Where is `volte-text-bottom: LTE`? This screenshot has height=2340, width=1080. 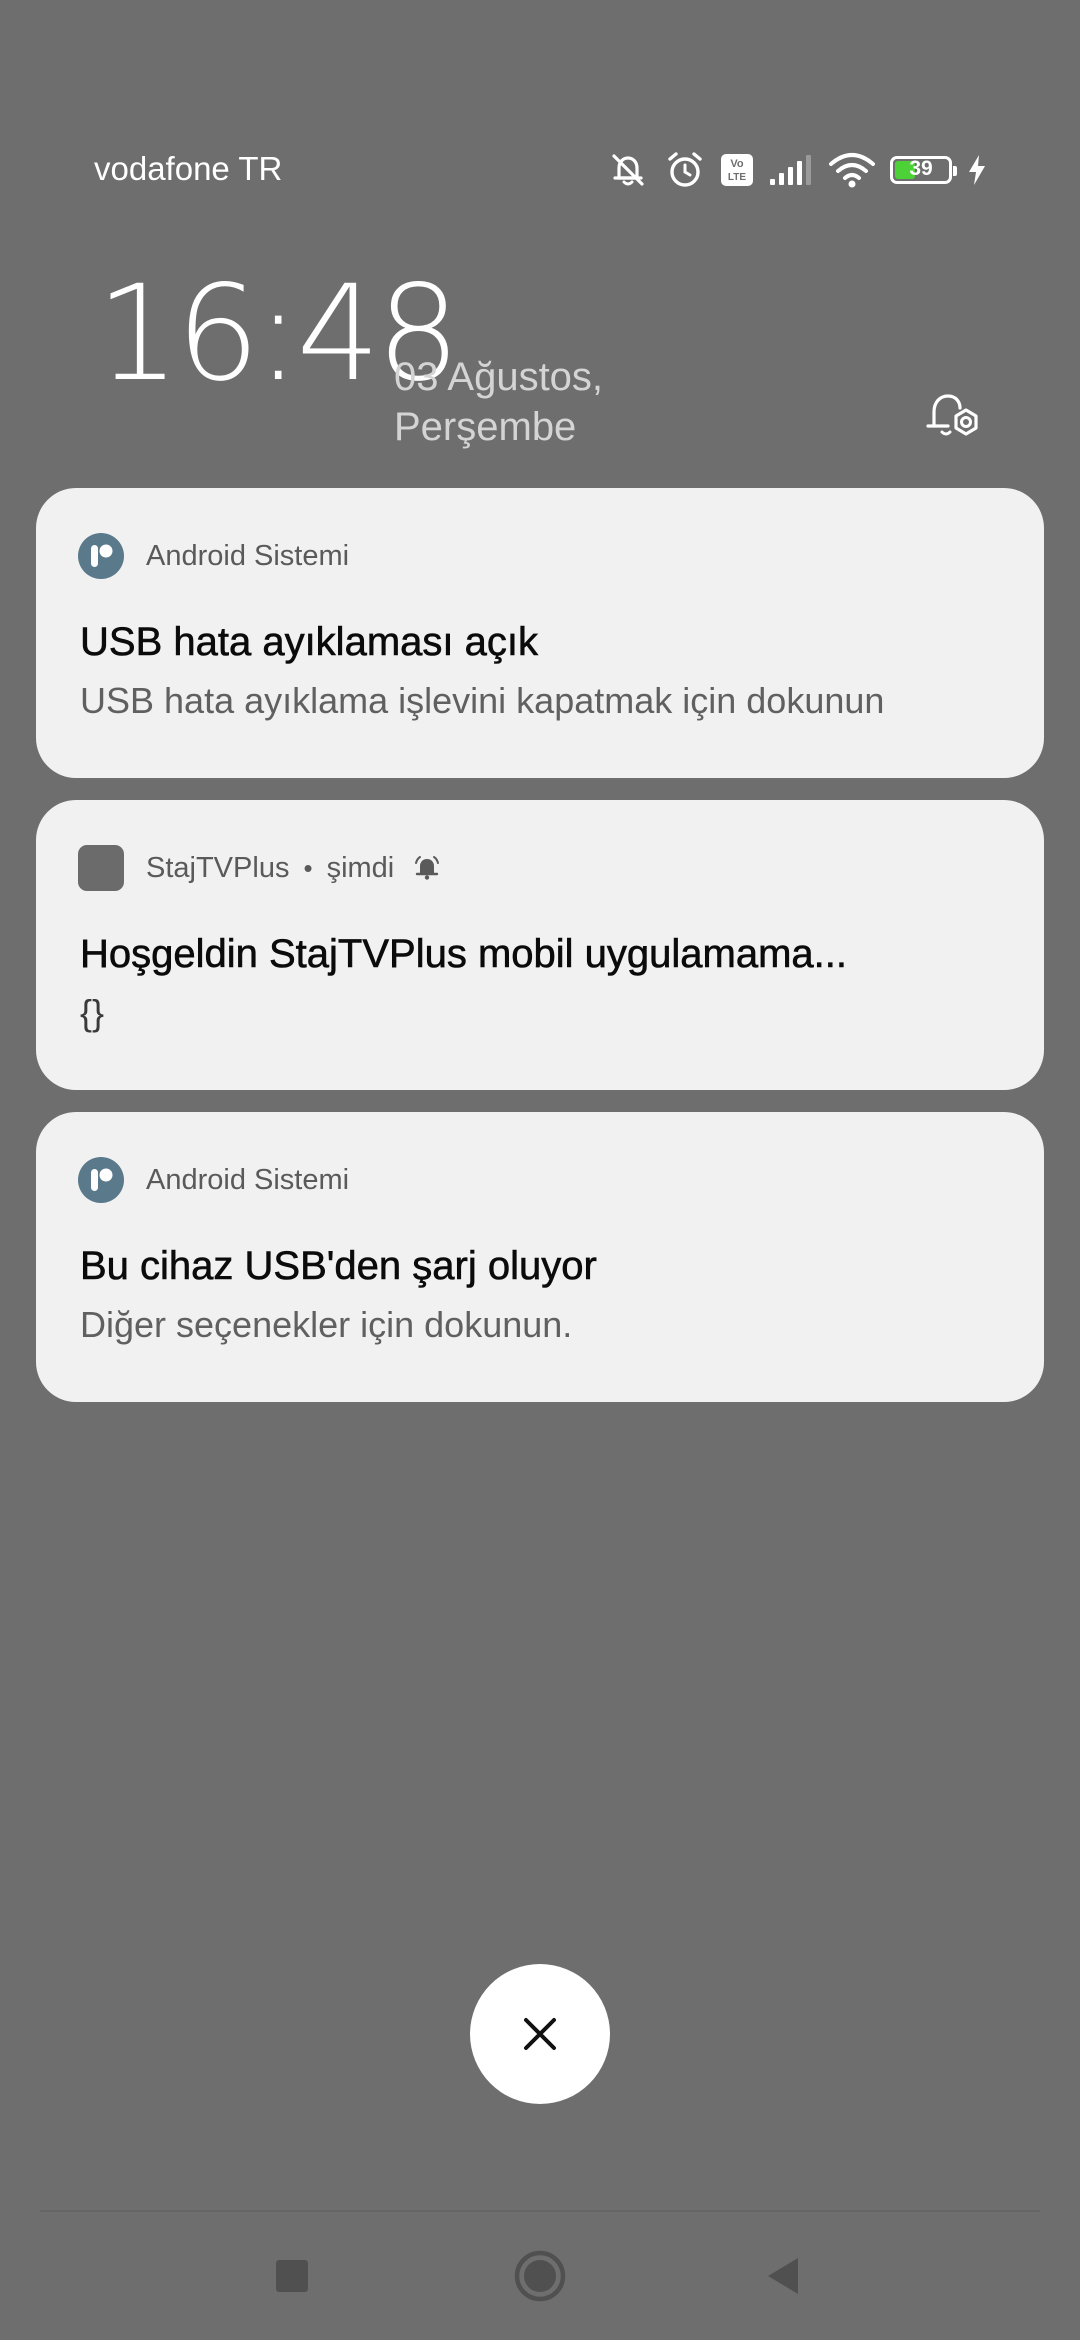
volte-text-bottom: LTE is located at coordinates (737, 177).